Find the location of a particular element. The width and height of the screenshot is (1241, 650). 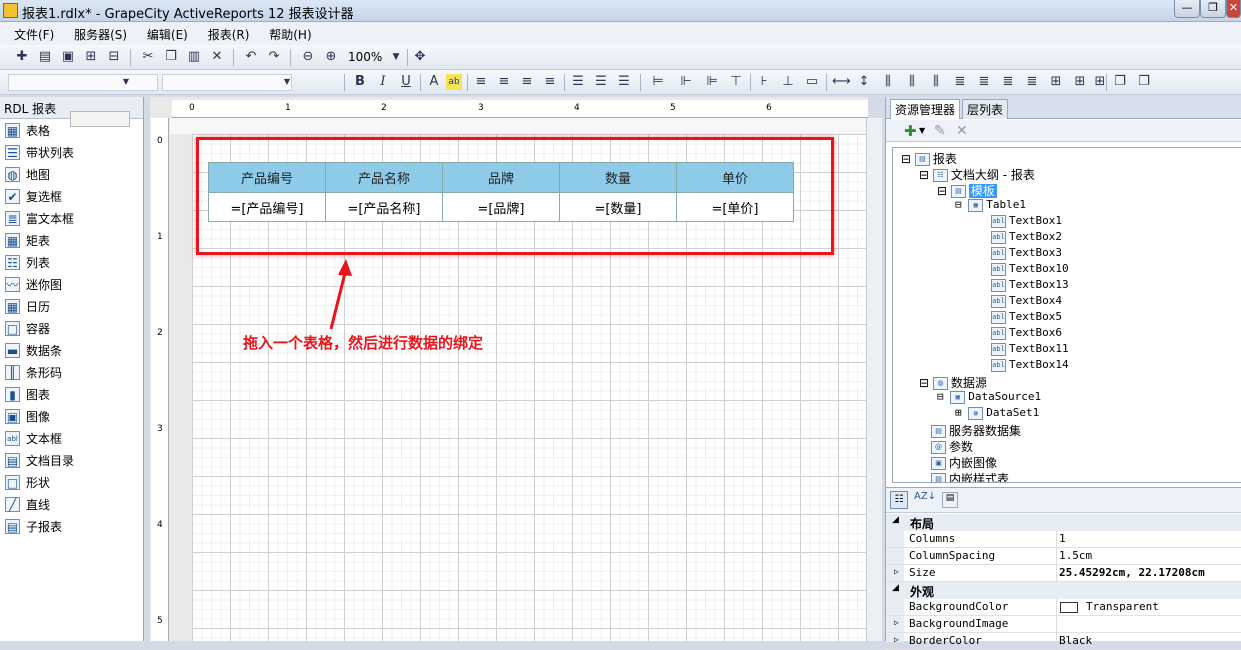

toolbox-item-chart: ▮ 图表 is located at coordinates (71, 394).